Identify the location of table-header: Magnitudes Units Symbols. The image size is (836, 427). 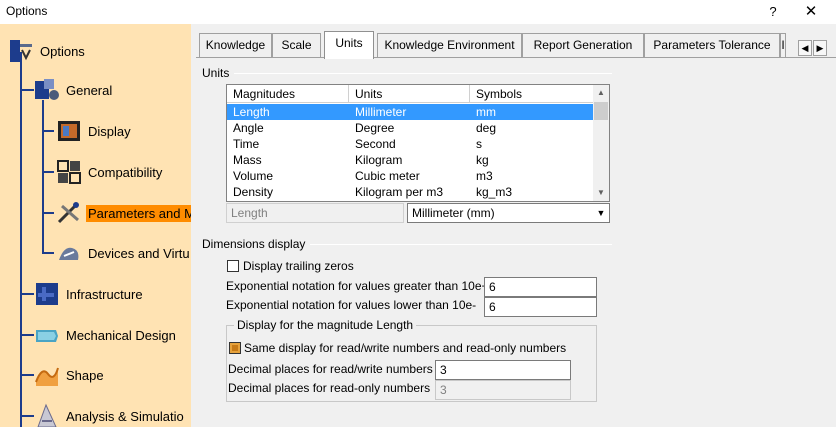
(411, 94).